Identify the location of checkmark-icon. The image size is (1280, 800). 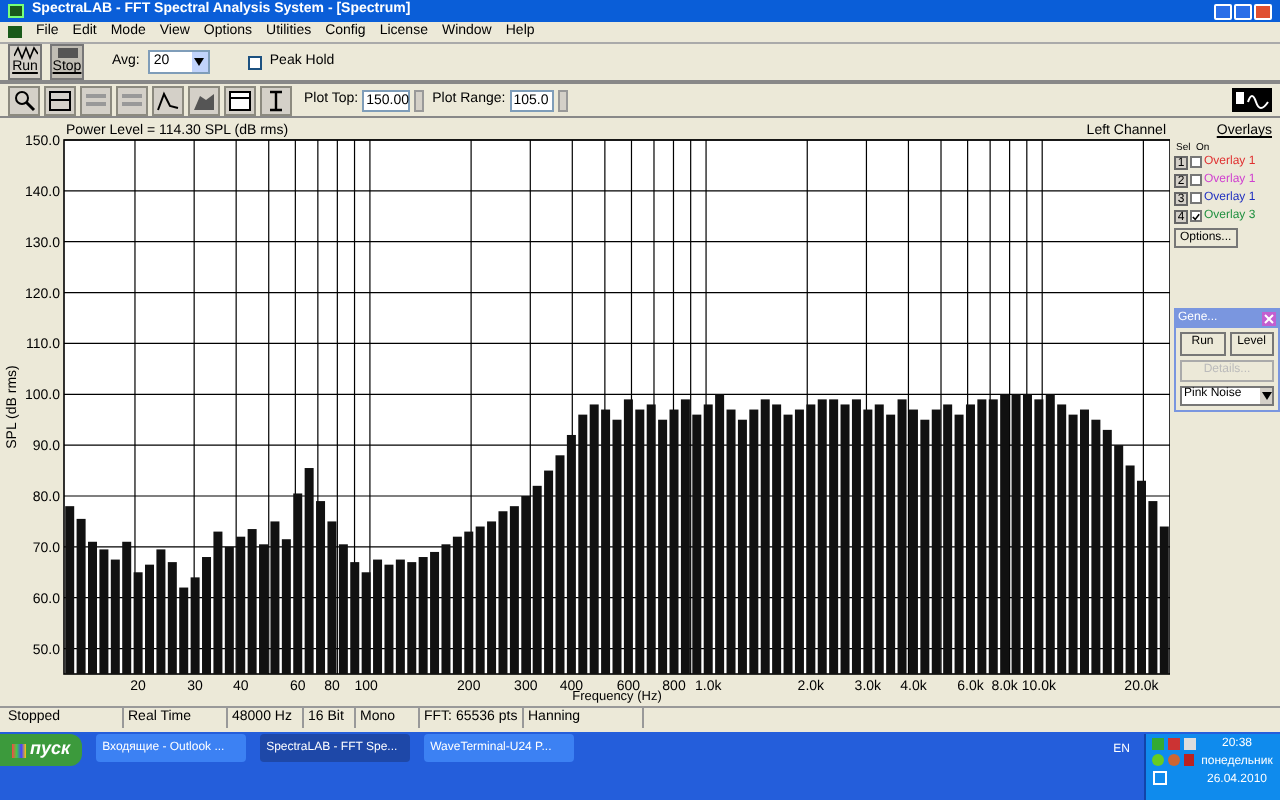
(1196, 216).